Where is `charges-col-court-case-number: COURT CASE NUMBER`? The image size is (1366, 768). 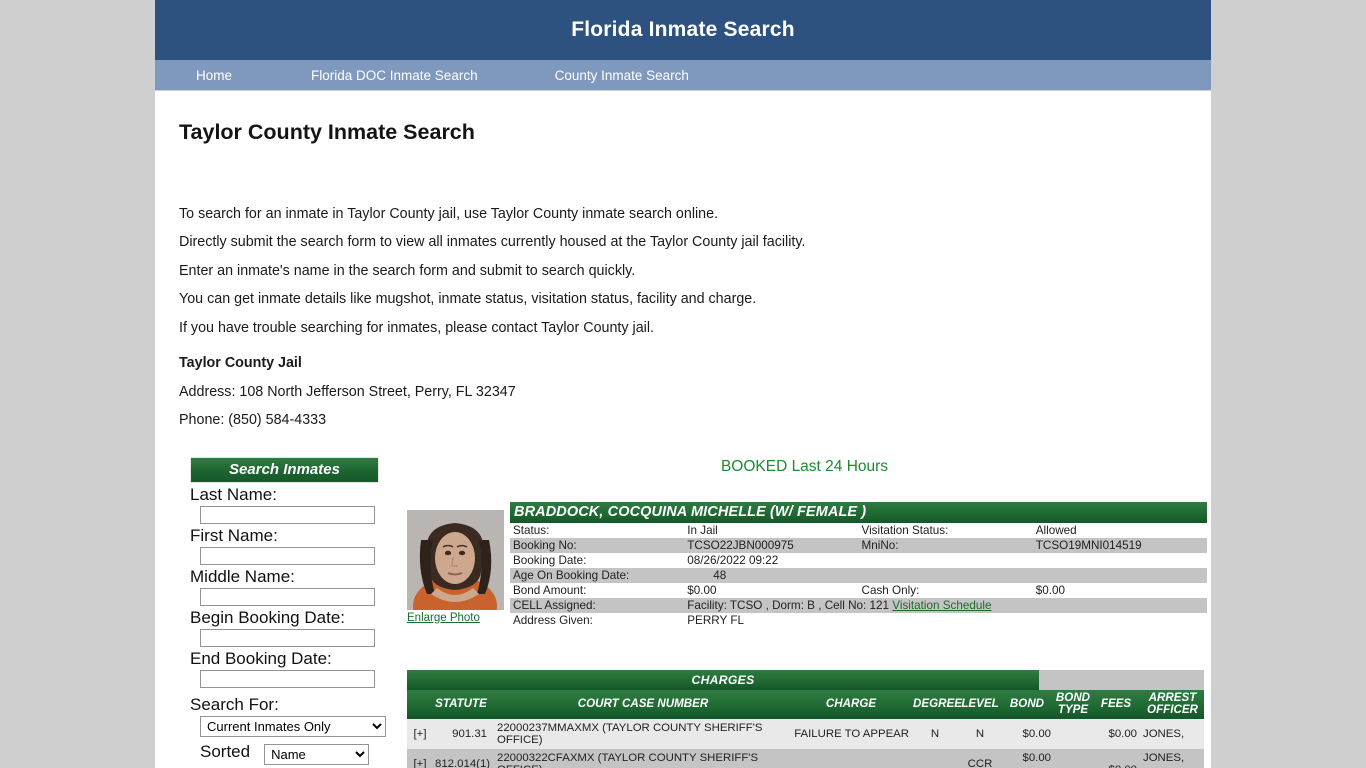 charges-col-court-case-number: COURT CASE NUMBER is located at coordinates (641, 704).